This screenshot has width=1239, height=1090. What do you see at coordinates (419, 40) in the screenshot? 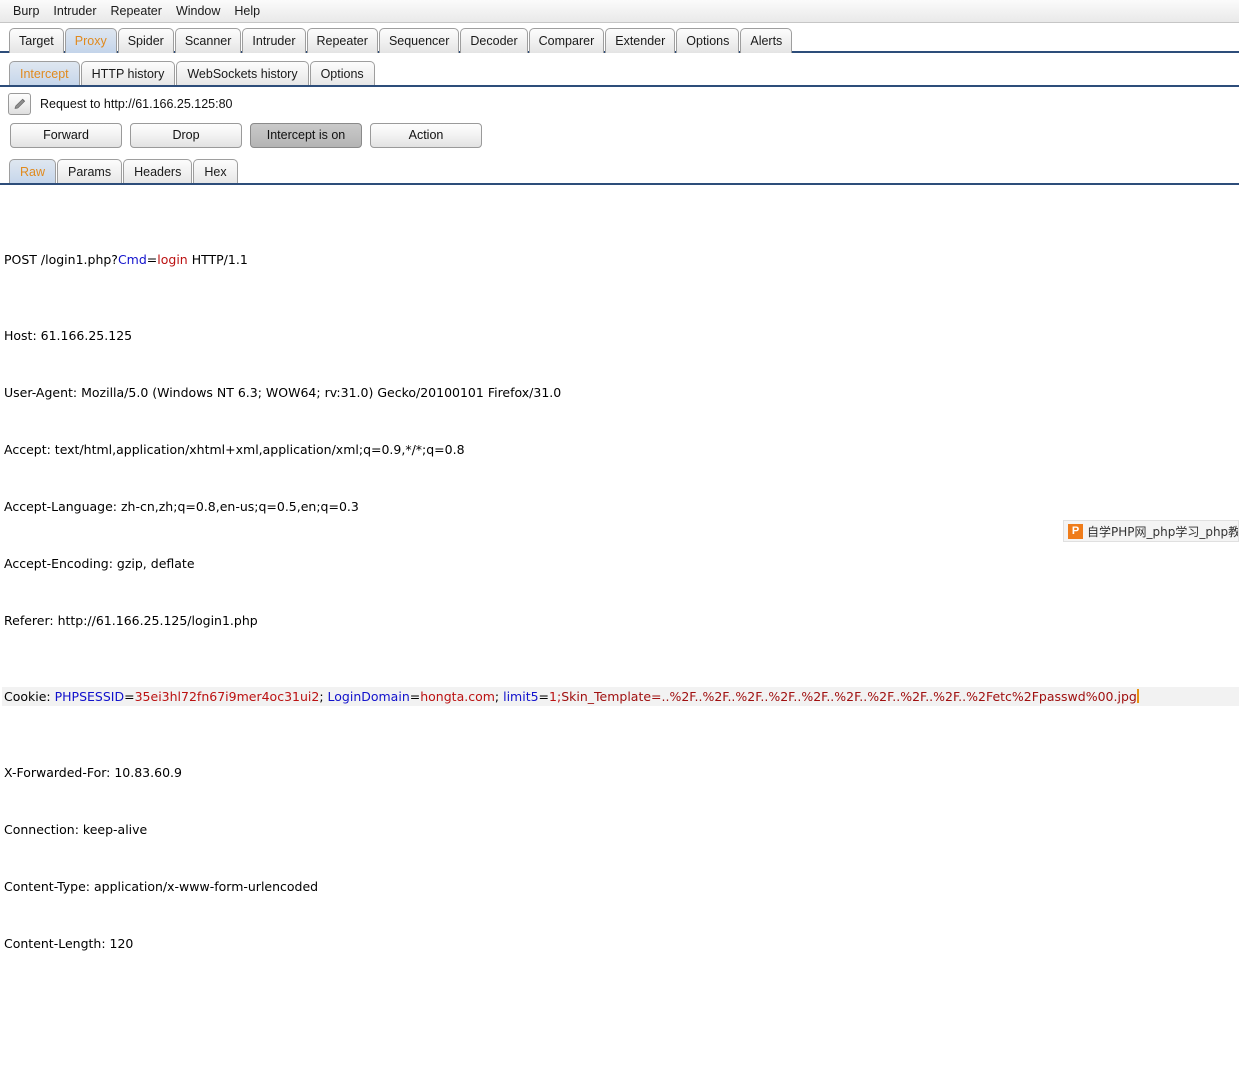
I see `tab-sequencer: Sequencer` at bounding box center [419, 40].